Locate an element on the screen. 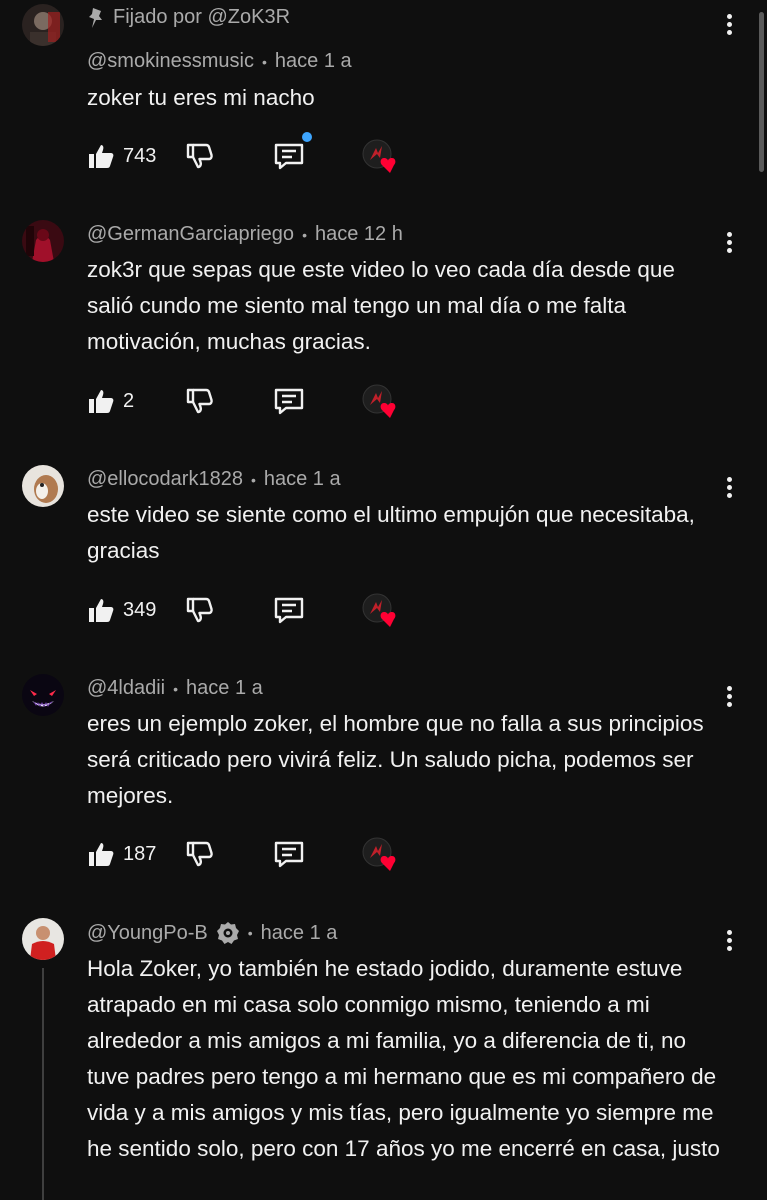 The image size is (767, 1200). comment-meta: @YoungPo-B • hace 1 a is located at coordinates (212, 933).